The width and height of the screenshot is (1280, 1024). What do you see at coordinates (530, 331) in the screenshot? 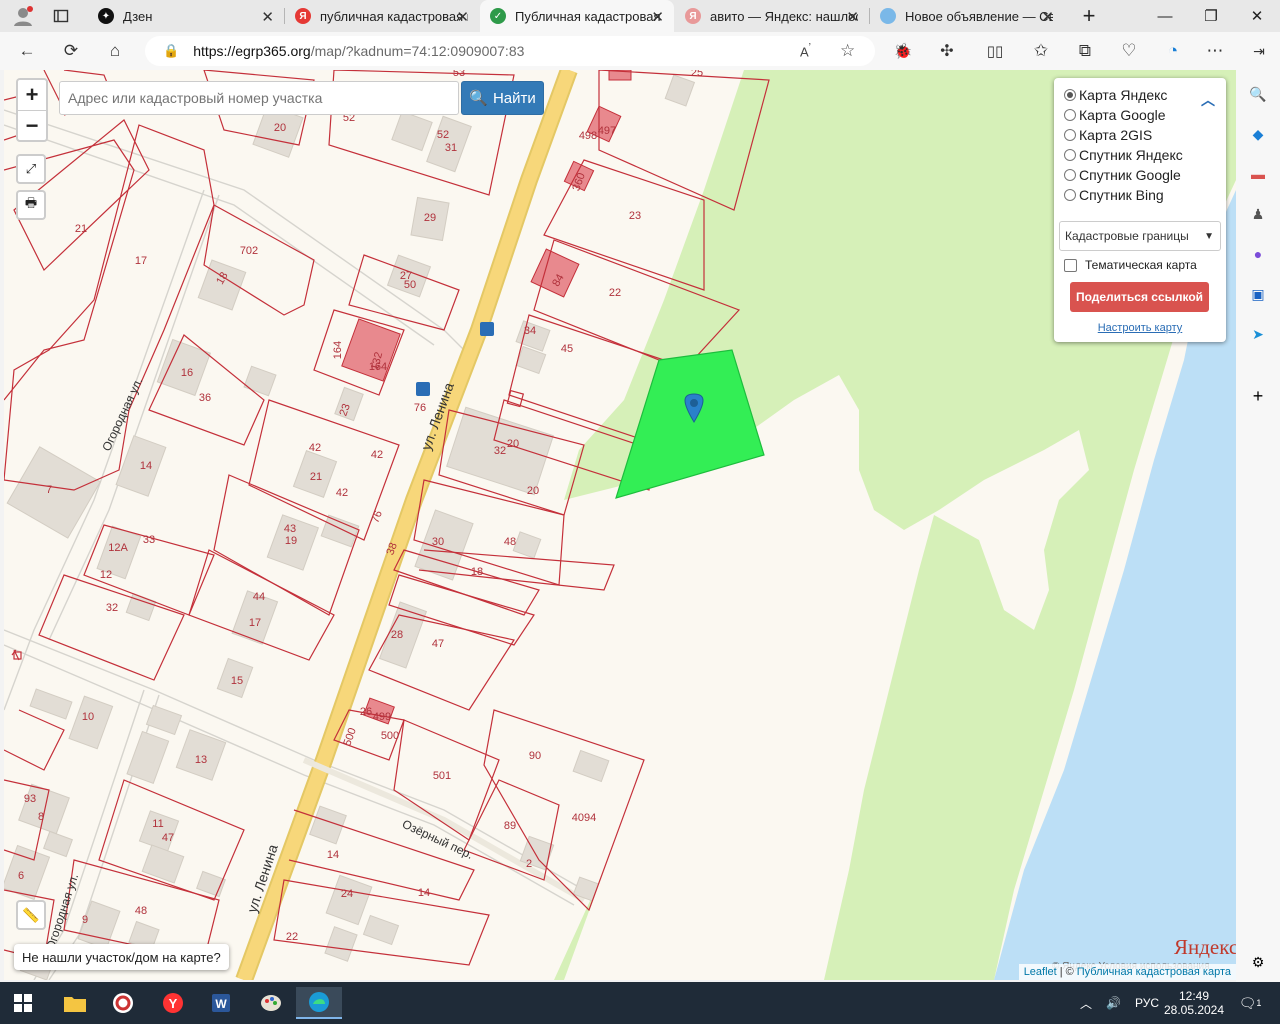
I see `parcel-label: 34` at bounding box center [530, 331].